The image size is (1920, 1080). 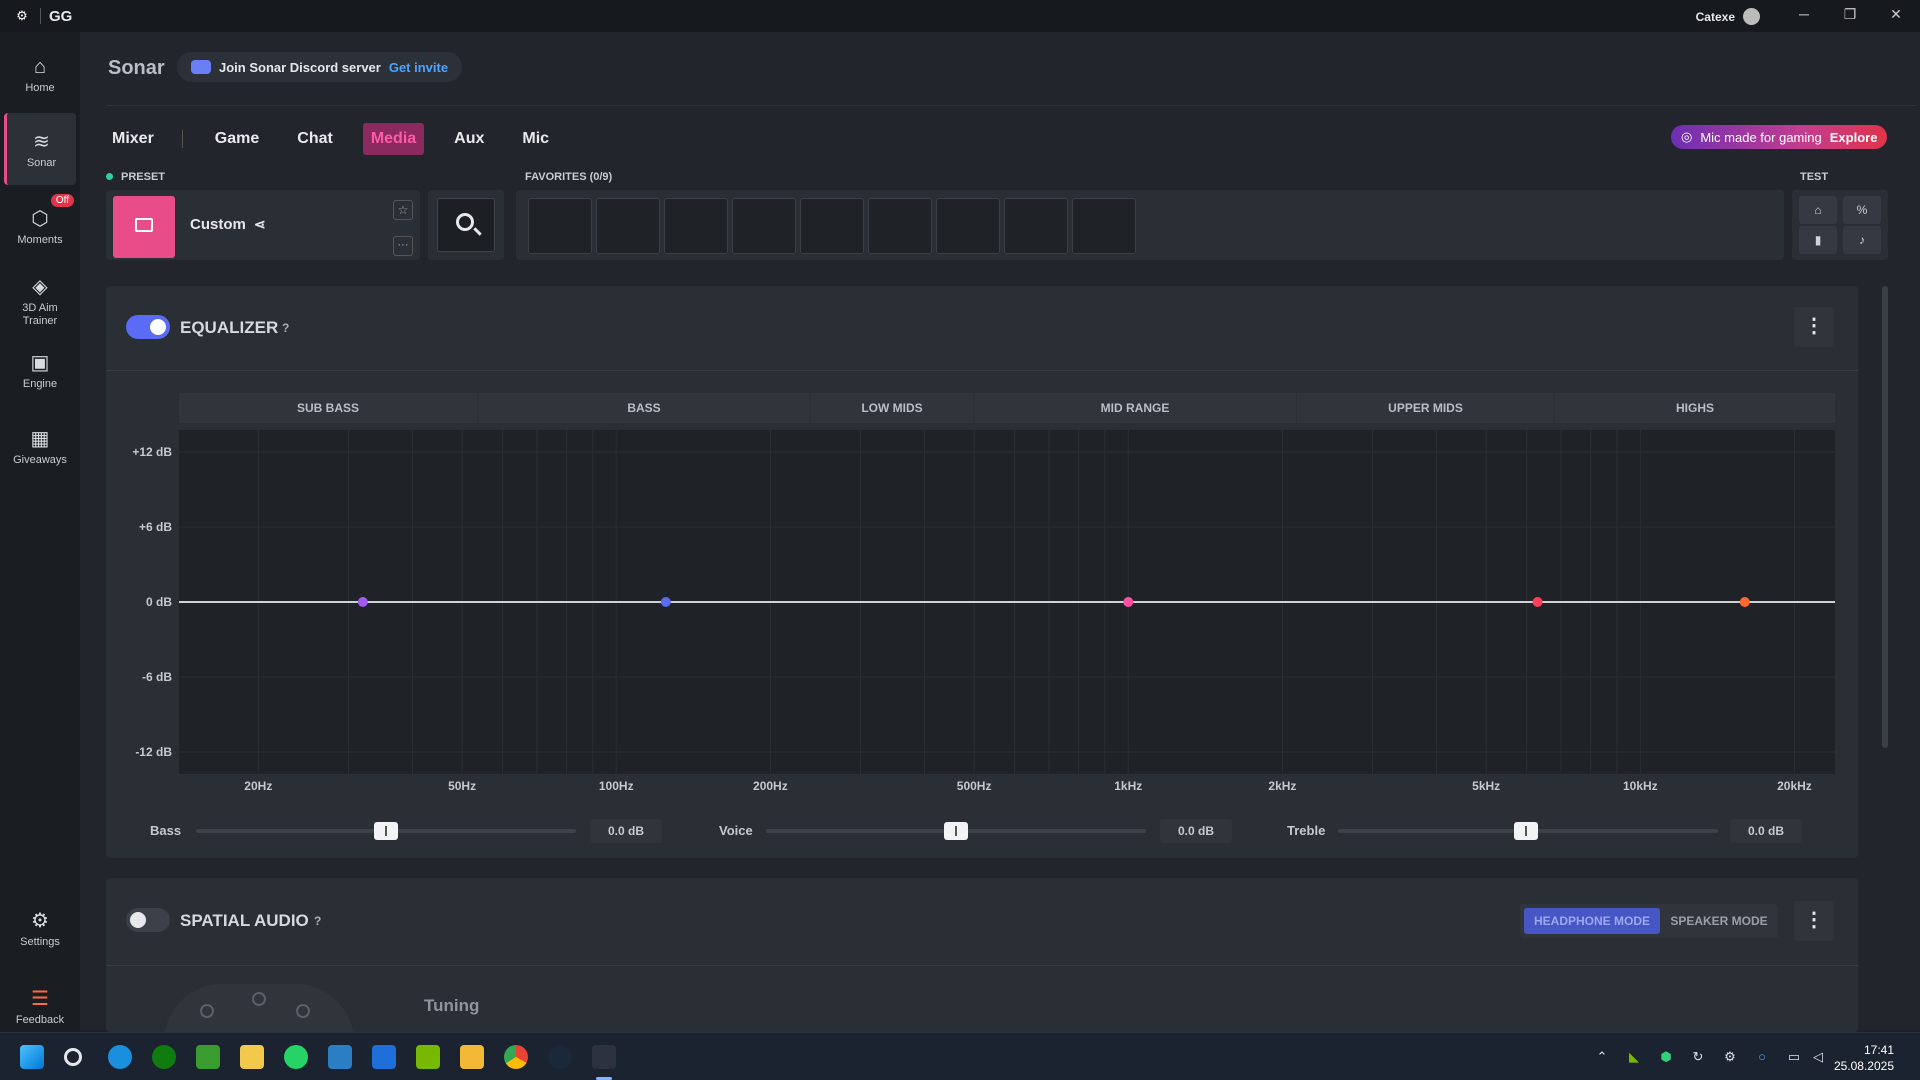 What do you see at coordinates (452, 1005) in the screenshot?
I see `tuning-heading: Tuning` at bounding box center [452, 1005].